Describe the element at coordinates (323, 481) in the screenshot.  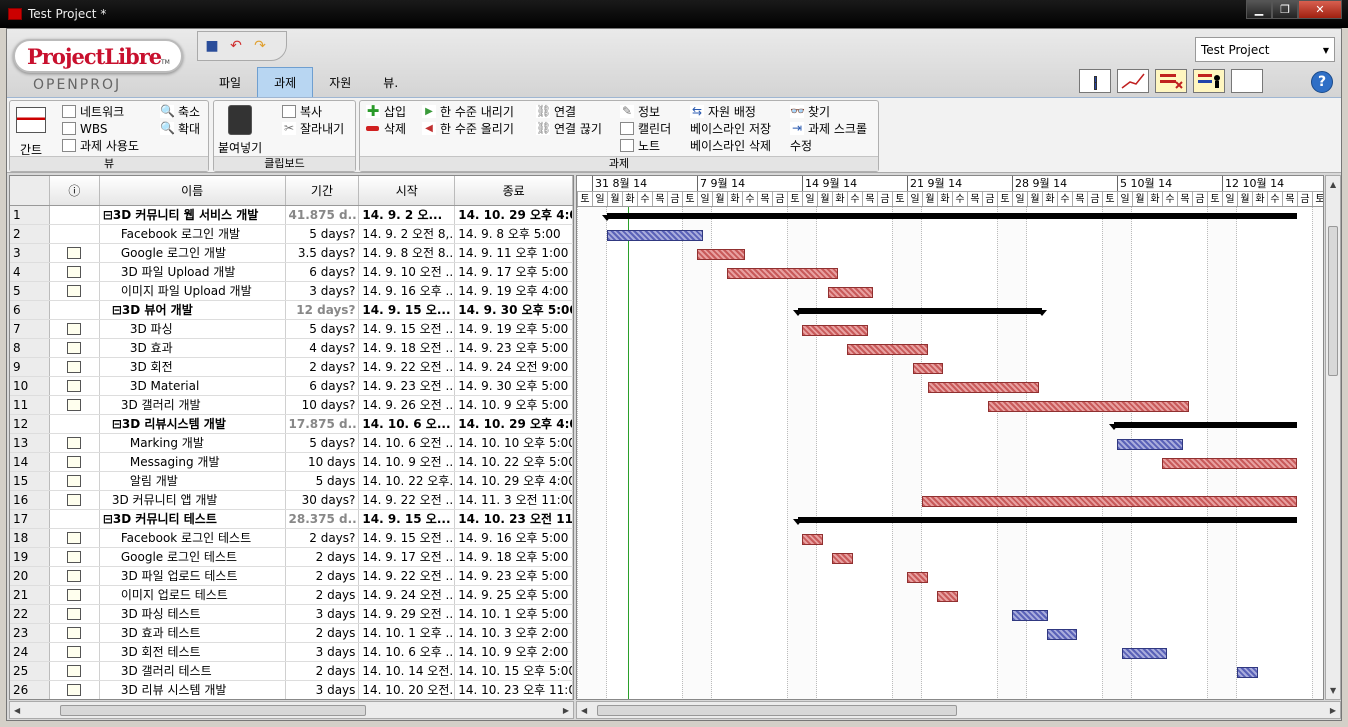
I see `task-duration: 5 days` at that location.